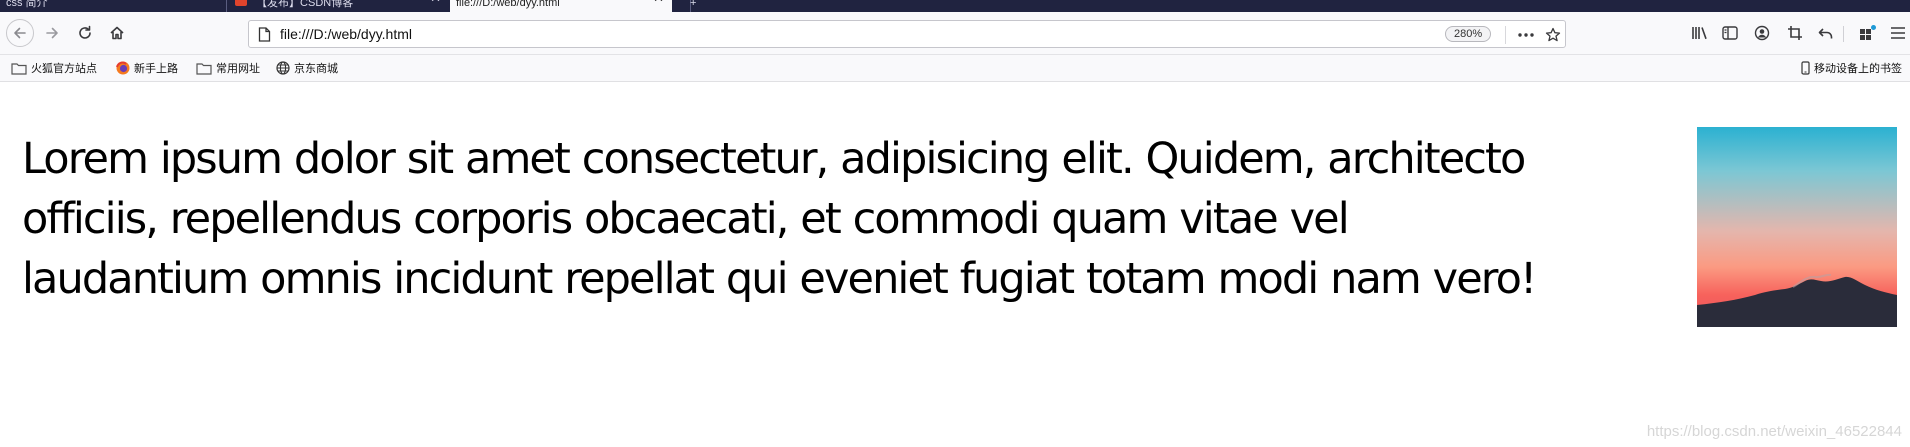 Image resolution: width=1910 pixels, height=447 pixels. Describe the element at coordinates (27, 4) in the screenshot. I see `tab-title: css 简介` at that location.